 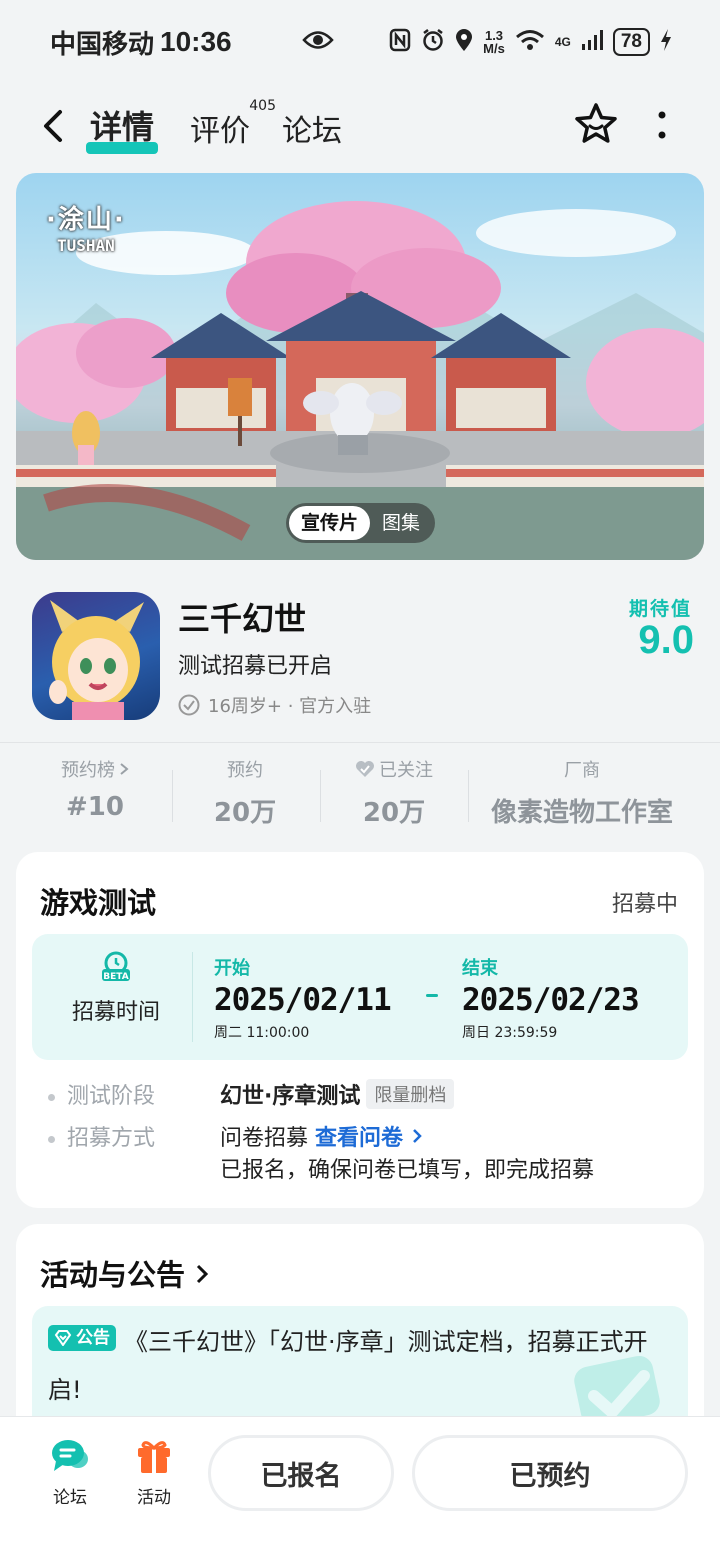 What do you see at coordinates (330, 523) in the screenshot?
I see `trailer-option: 宣传片` at bounding box center [330, 523].